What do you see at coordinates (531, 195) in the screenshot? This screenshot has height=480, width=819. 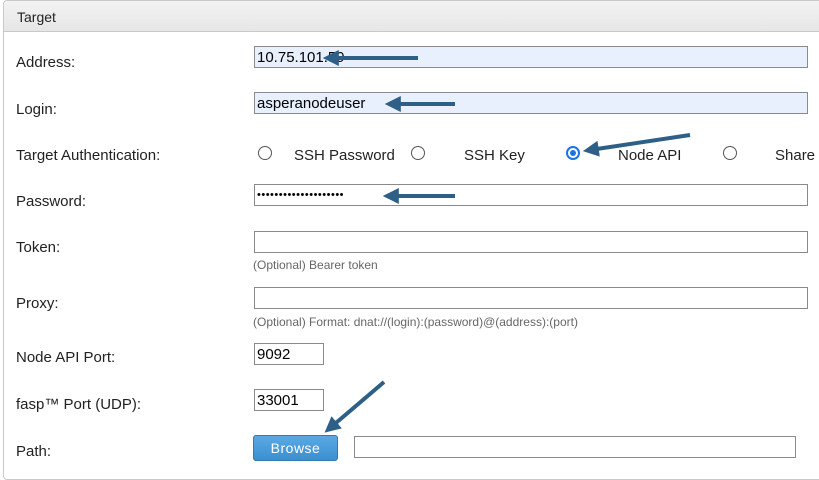 I see `password-field` at bounding box center [531, 195].